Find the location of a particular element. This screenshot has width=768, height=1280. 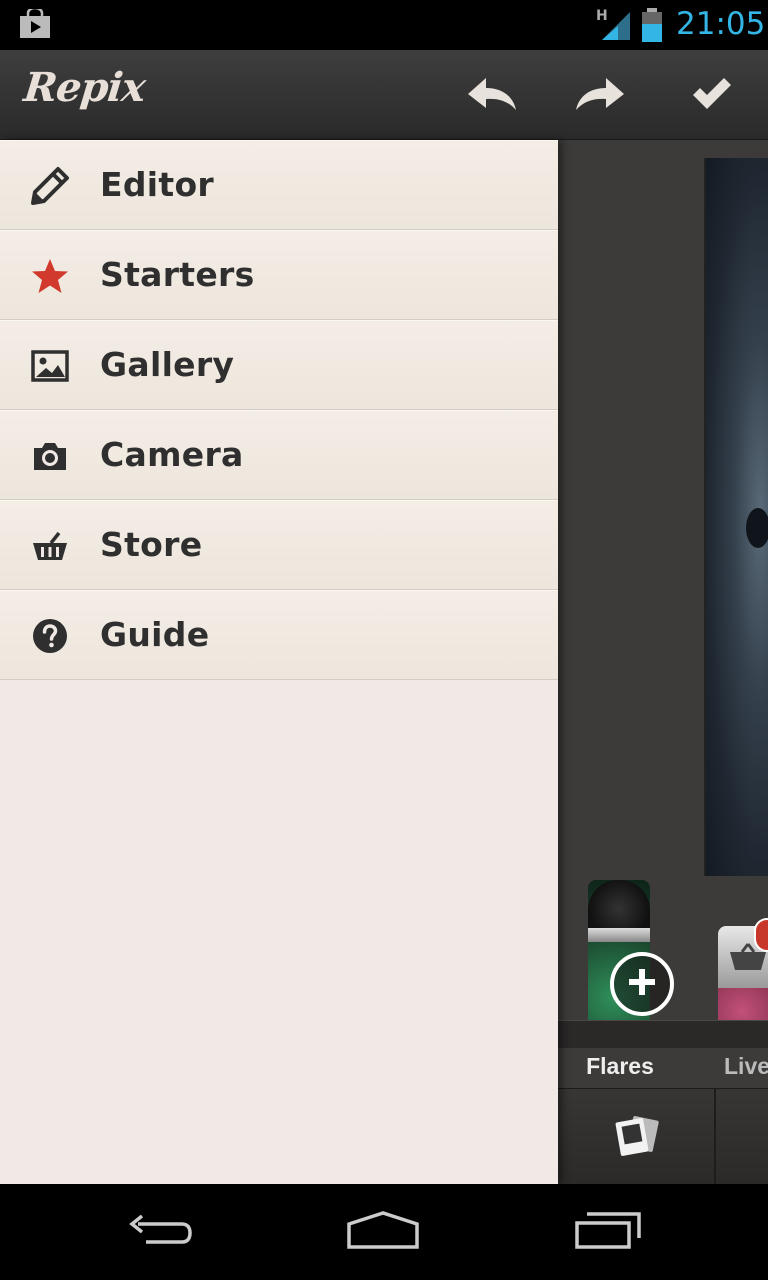

drawer-item-guide: Guide is located at coordinates (279, 635).